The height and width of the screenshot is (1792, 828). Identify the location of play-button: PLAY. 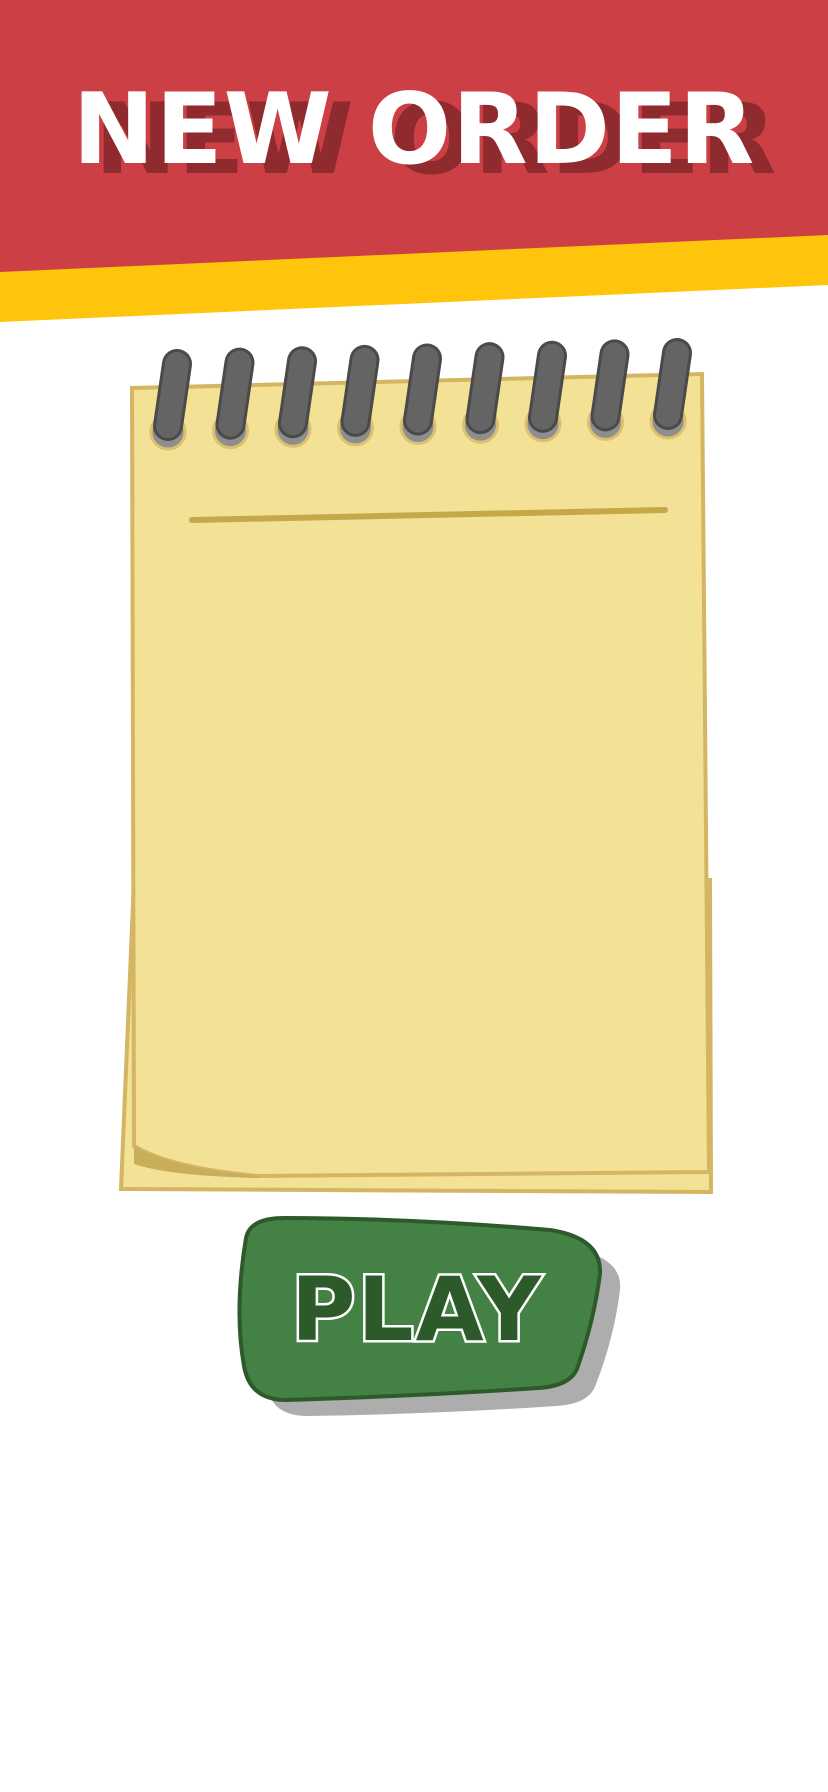
(426, 1319).